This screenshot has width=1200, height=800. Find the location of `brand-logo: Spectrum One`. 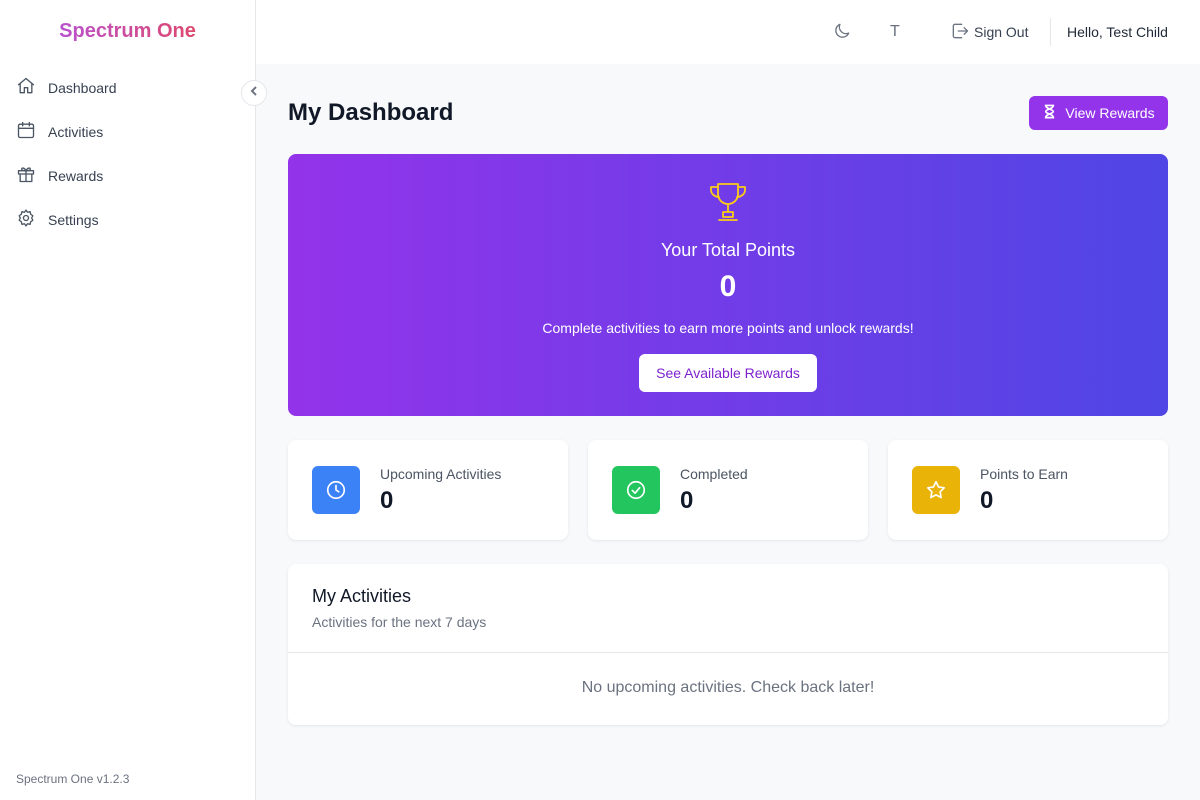

brand-logo: Spectrum One is located at coordinates (127, 31).